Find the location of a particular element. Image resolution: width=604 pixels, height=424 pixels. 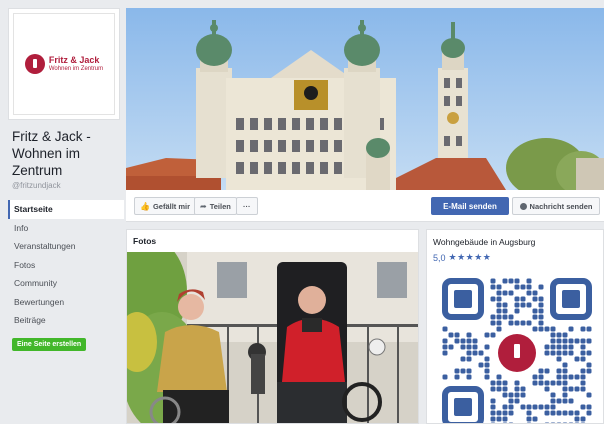

nav-item-beitraege: Beiträge is located at coordinates (66, 320).